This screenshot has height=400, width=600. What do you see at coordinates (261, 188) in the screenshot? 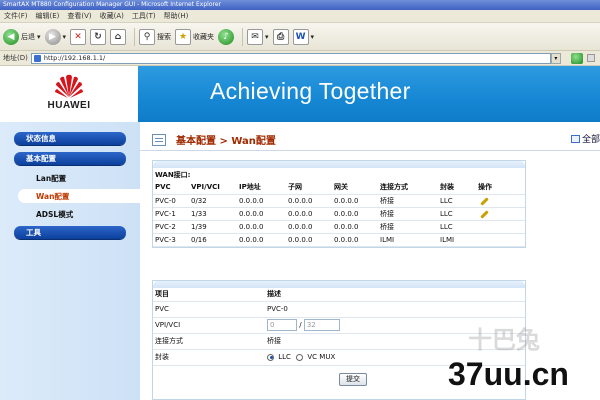
I see `col-header-ip: IP地址` at bounding box center [261, 188].